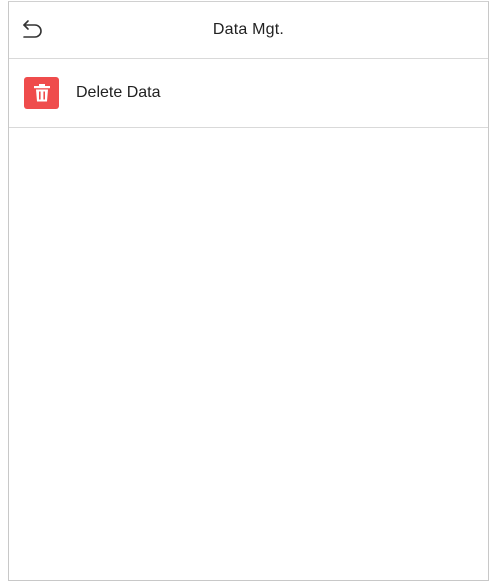  I want to click on menu-item-delete-data: Delete Data, so click(248, 93).